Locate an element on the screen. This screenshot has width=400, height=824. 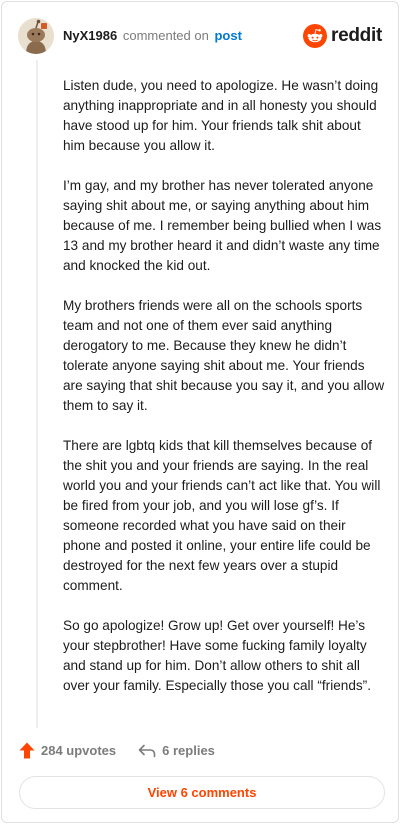
upvote-count: 284 upvotes is located at coordinates (79, 750).